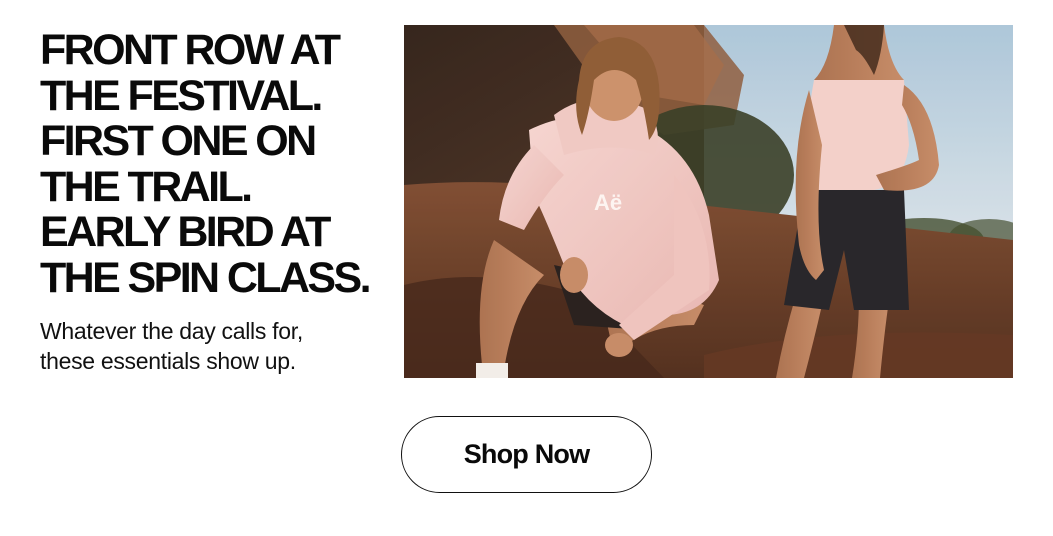 This screenshot has height=536, width=1053. I want to click on headline-line: THE SPIN CLASS., so click(206, 277).